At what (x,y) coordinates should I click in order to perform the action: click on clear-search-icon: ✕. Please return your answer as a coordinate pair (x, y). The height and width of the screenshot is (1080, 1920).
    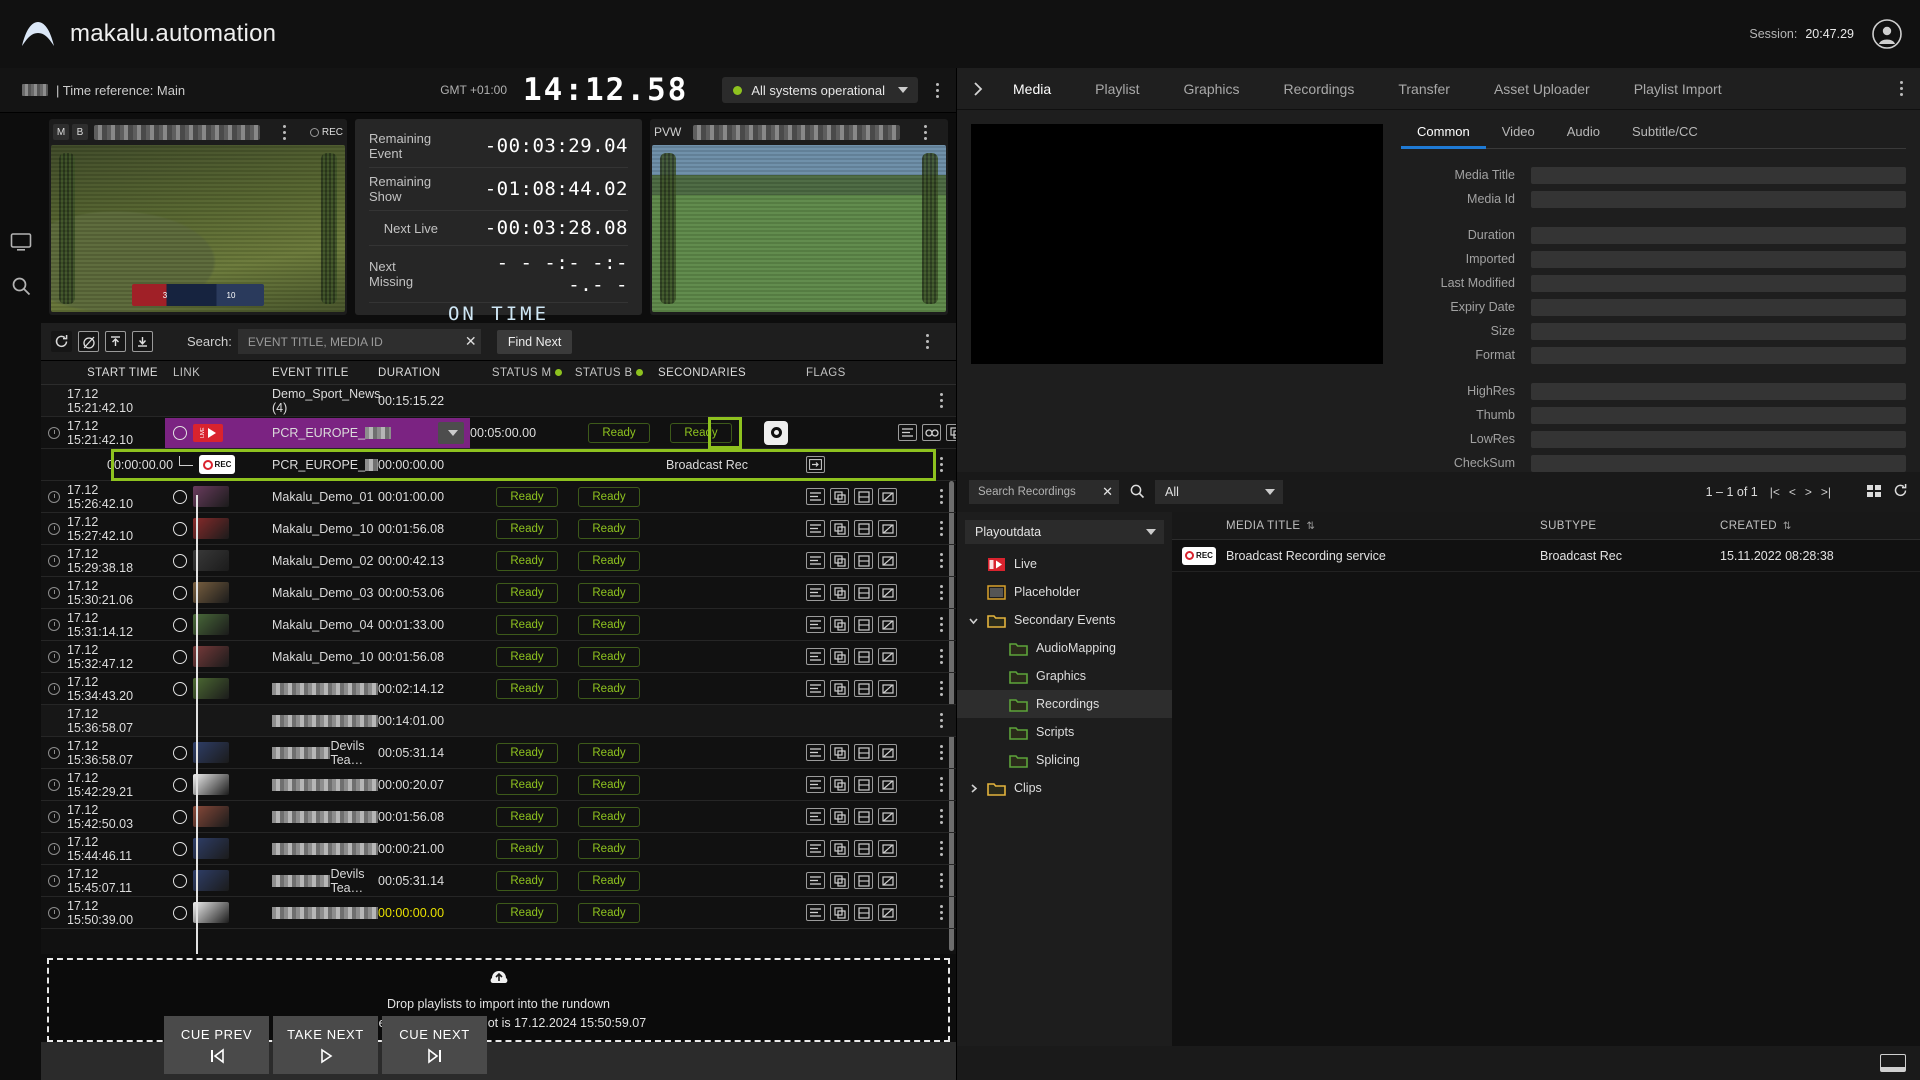
    Looking at the image, I should click on (473, 341).